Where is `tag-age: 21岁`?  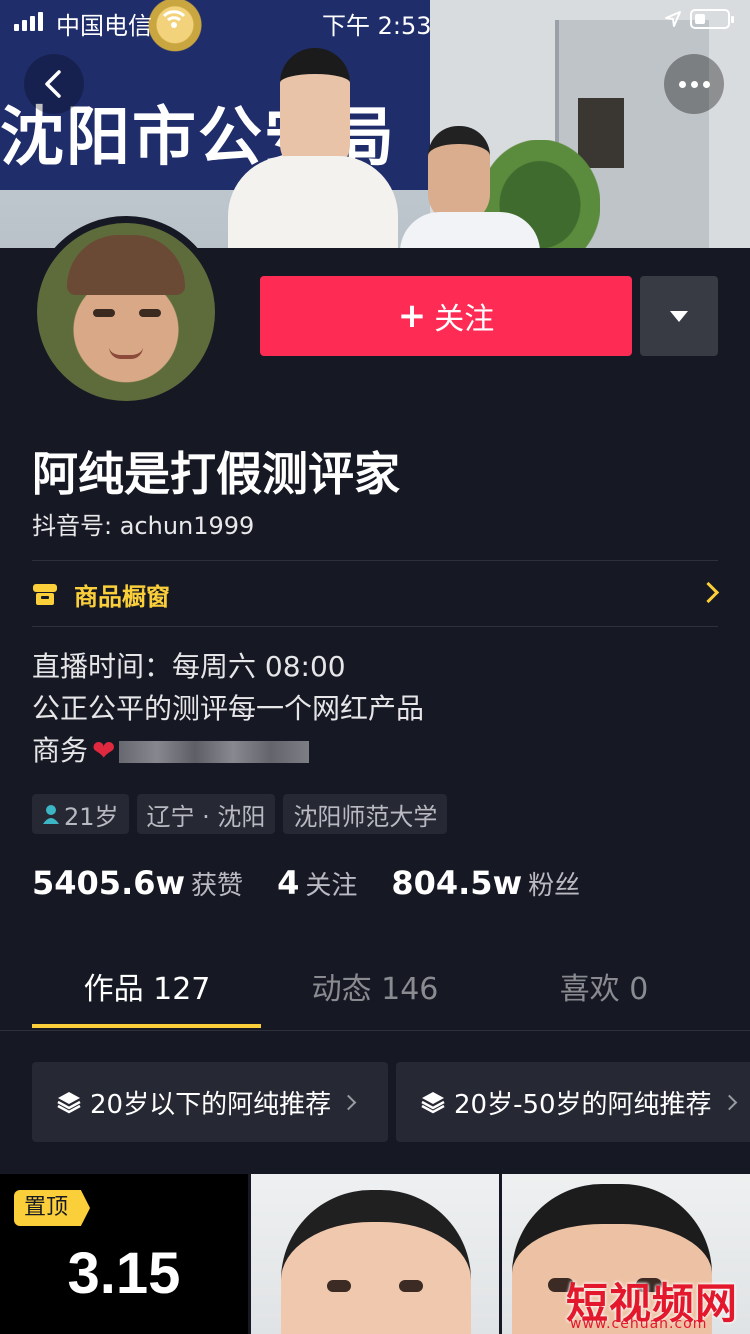
tag-age: 21岁 is located at coordinates (80, 814).